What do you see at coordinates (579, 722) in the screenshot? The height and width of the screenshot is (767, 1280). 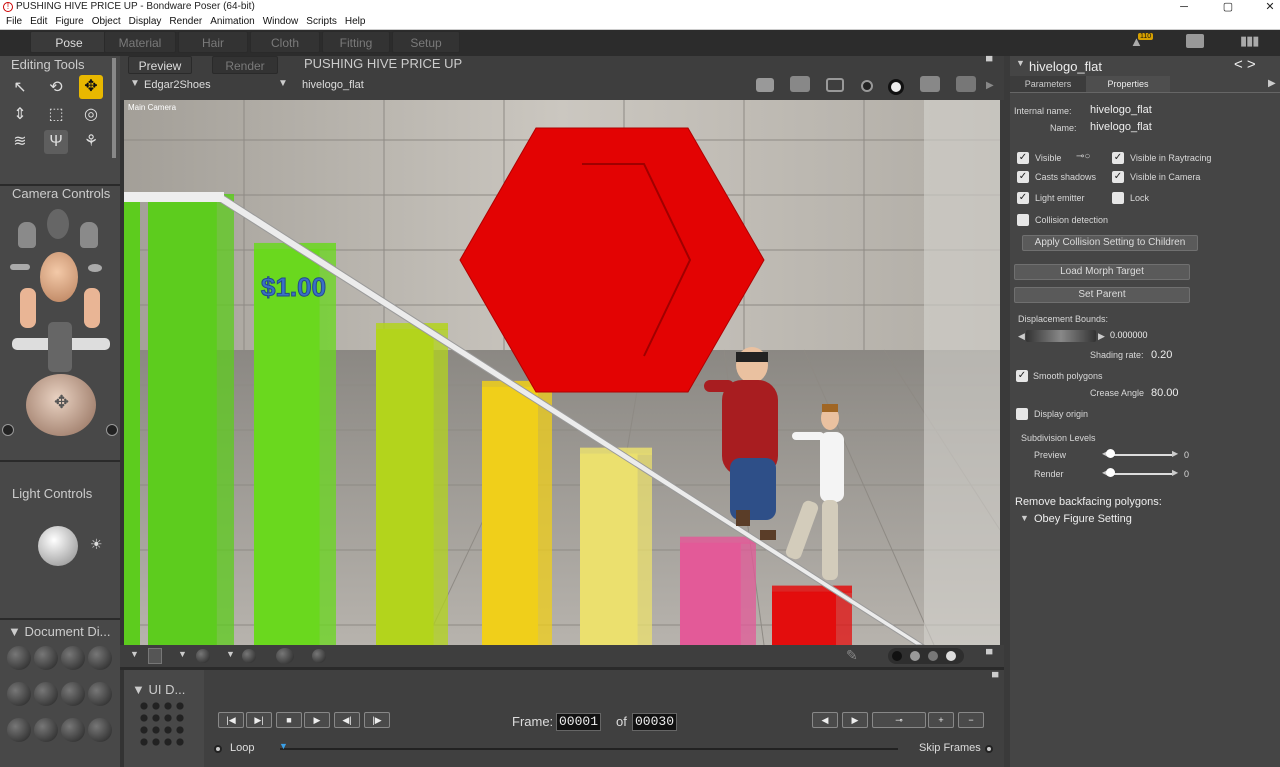 I see `current-frame: 00001` at bounding box center [579, 722].